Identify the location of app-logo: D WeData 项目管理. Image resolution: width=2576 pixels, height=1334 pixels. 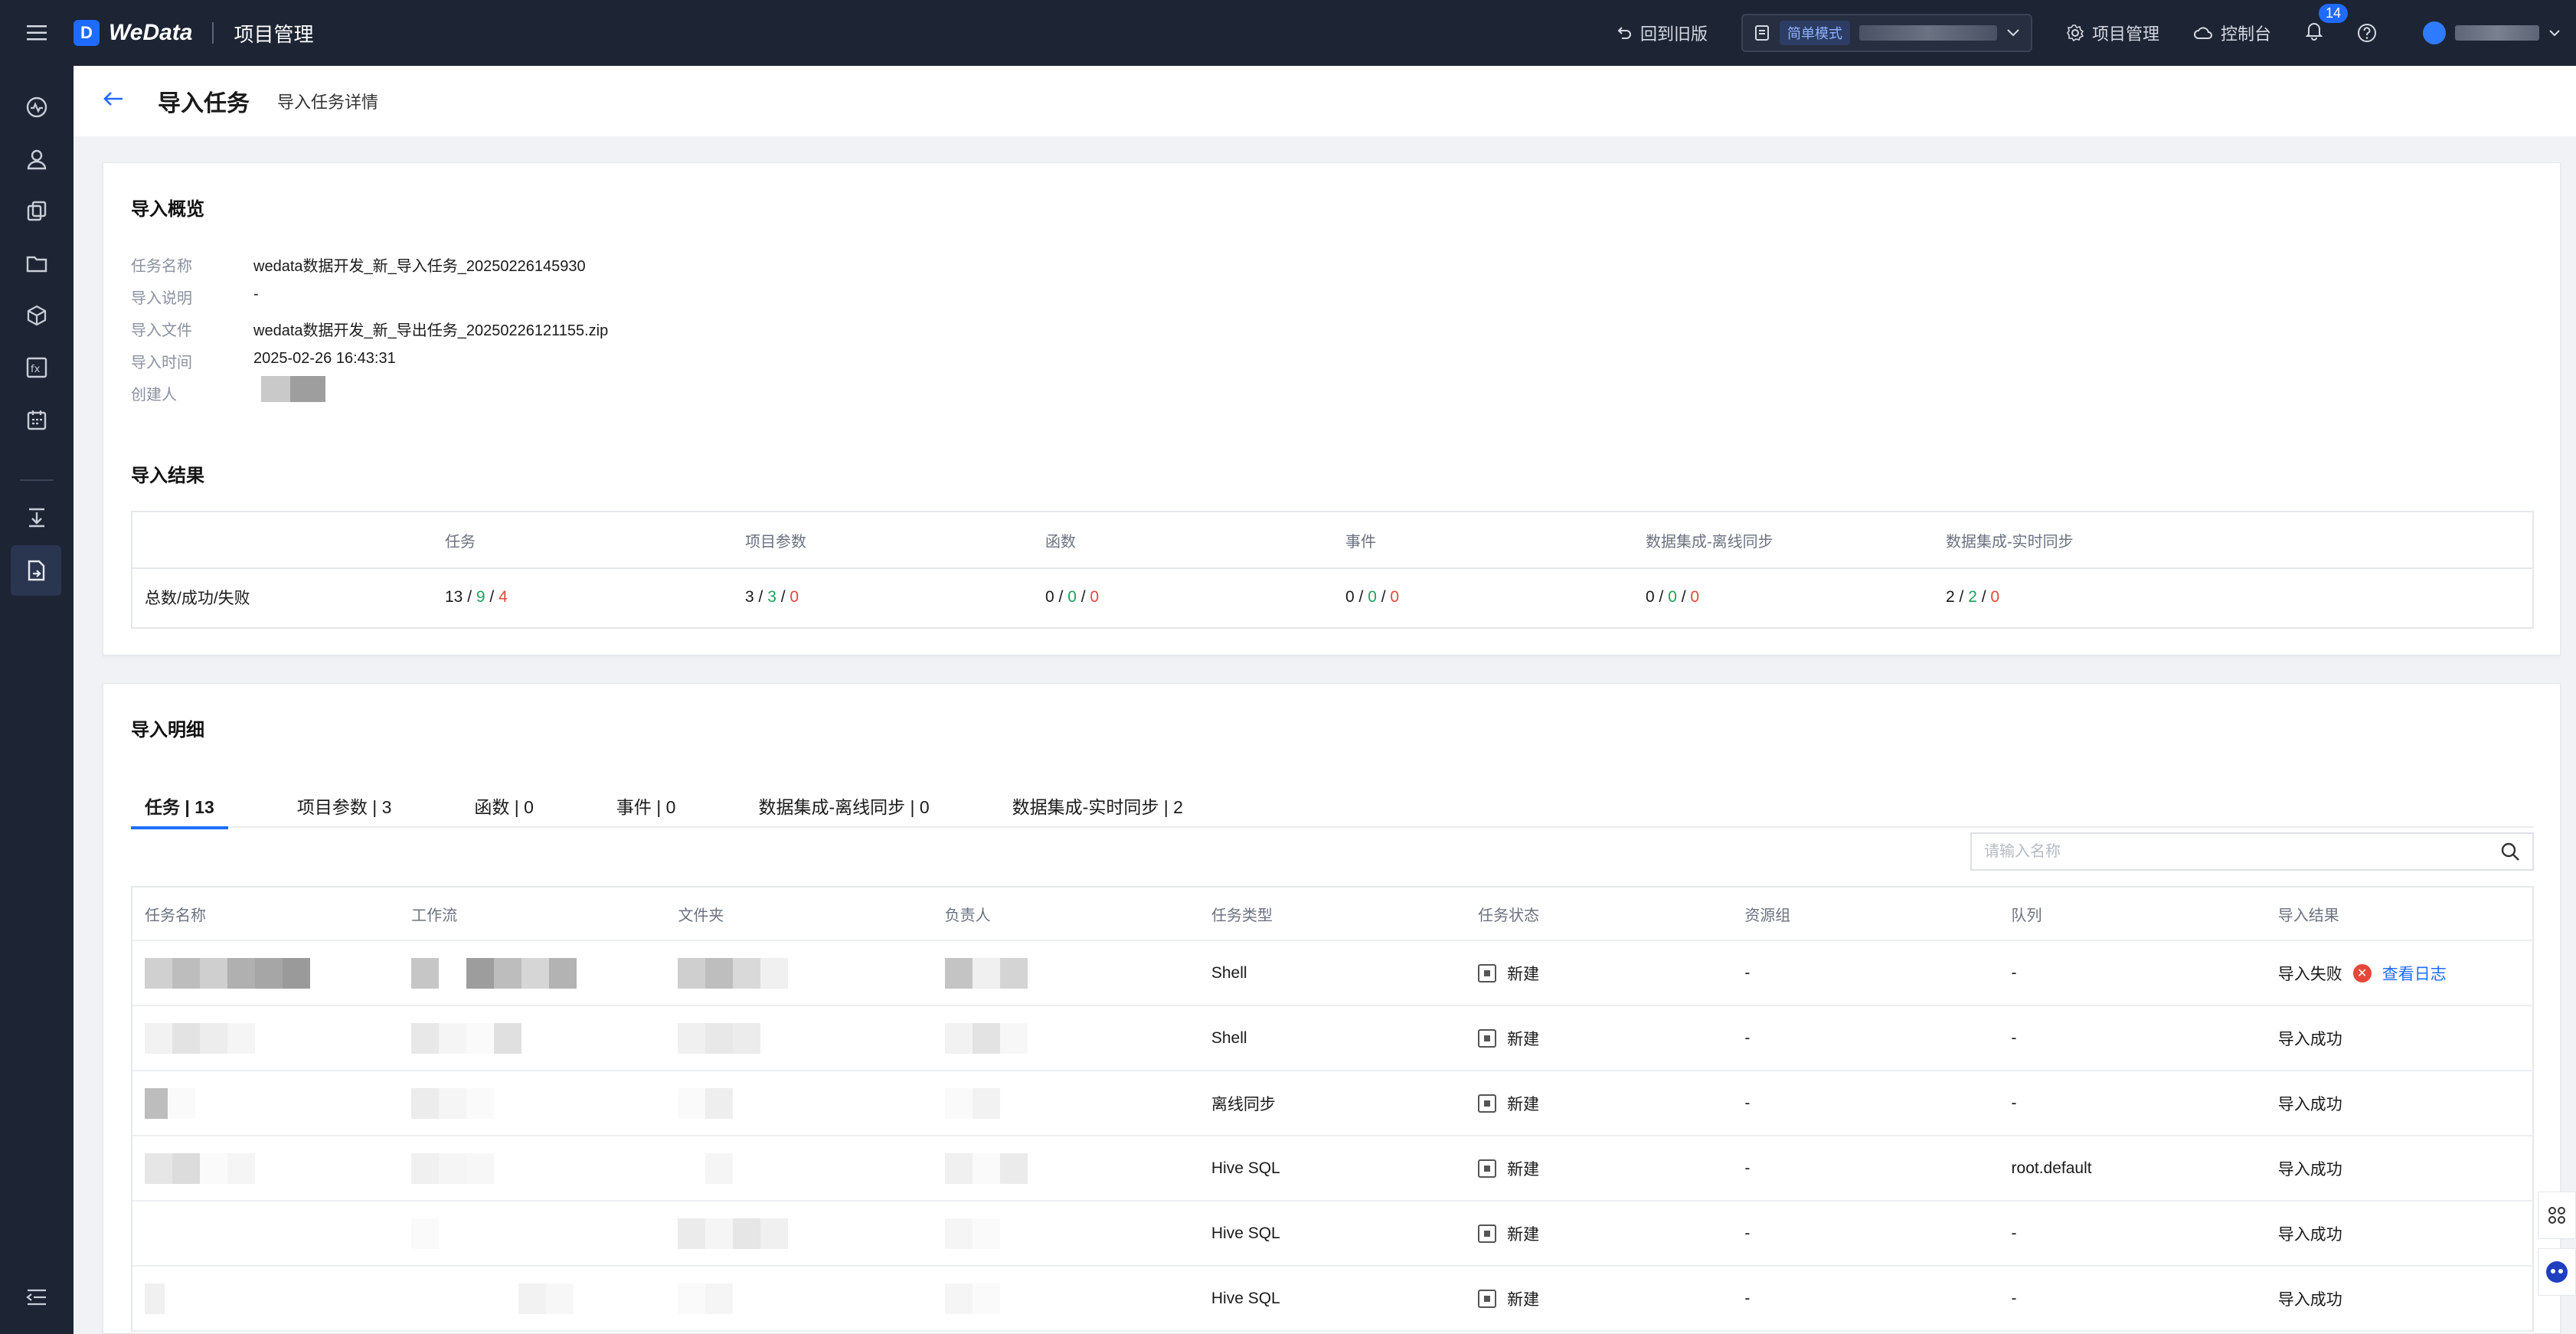
(194, 33).